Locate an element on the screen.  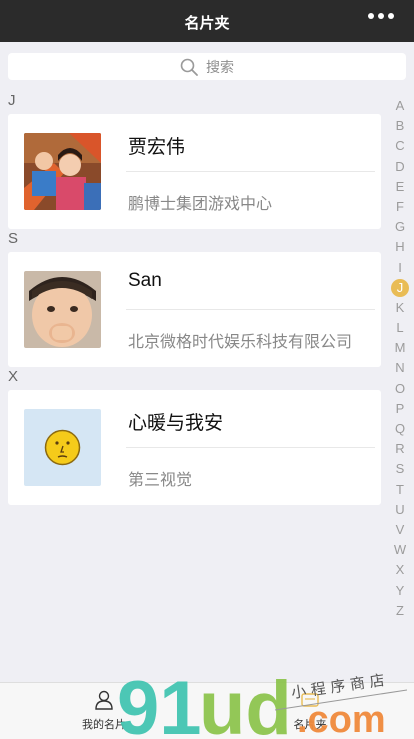
more-dots-icon is located at coordinates (381, 16).